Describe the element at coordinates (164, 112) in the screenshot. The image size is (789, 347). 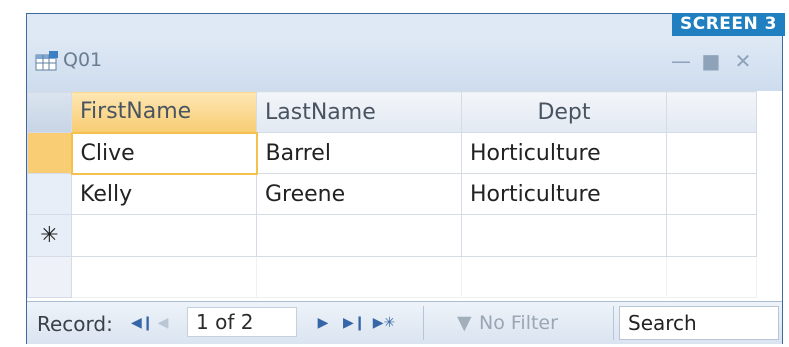
I see `column-header-firstname: FirstName` at that location.